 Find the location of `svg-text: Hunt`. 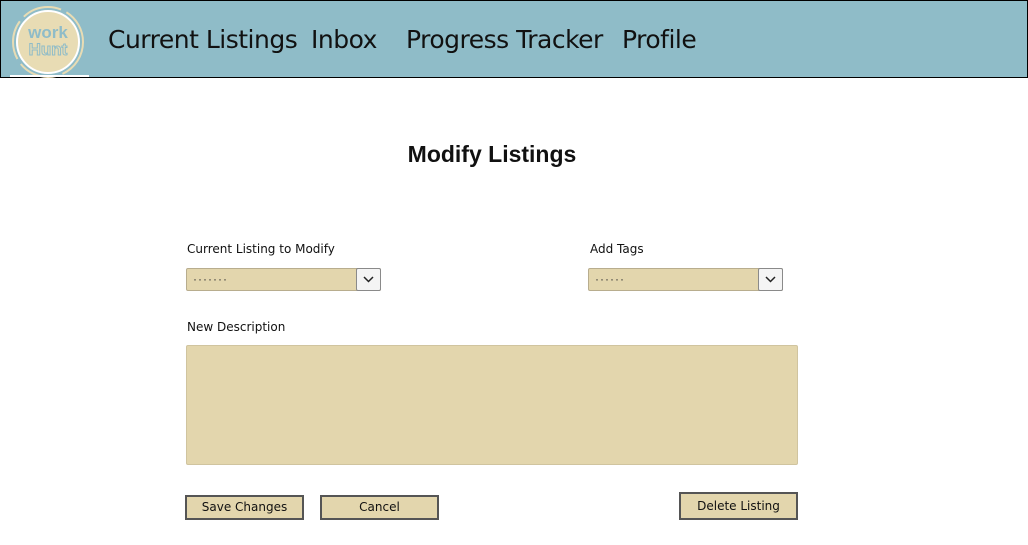

svg-text: Hunt is located at coordinates (48, 49).